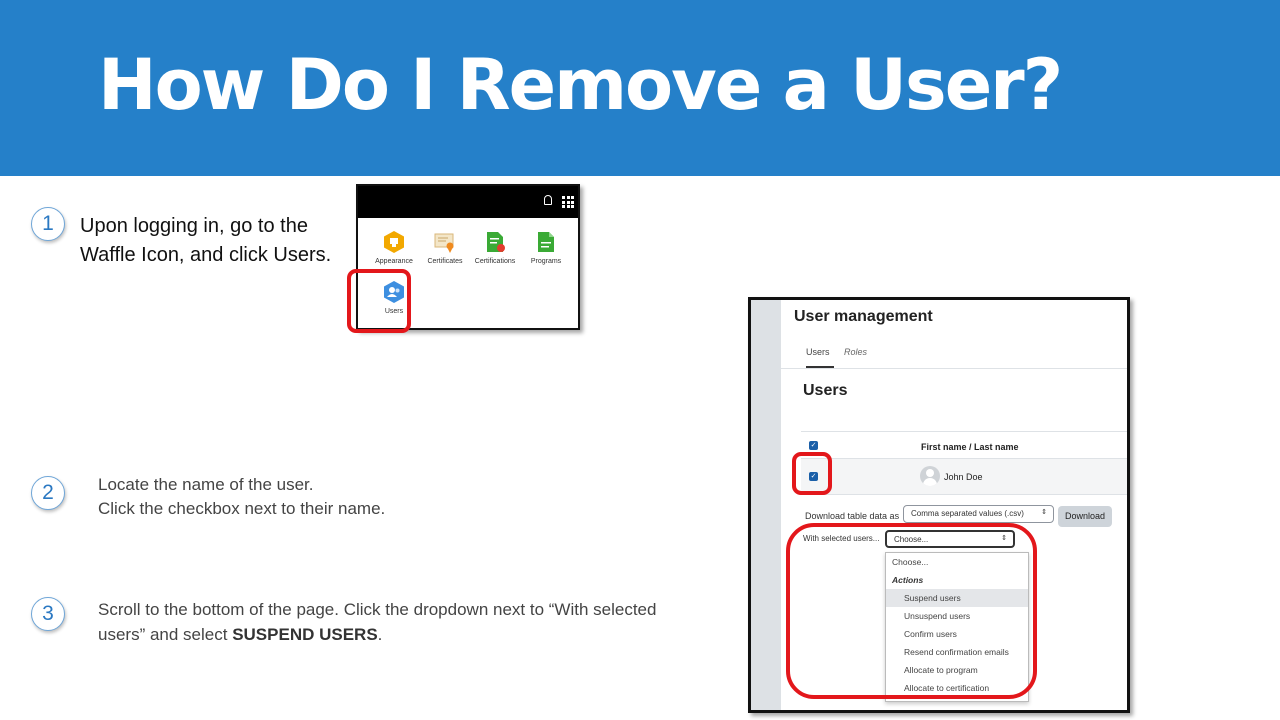  I want to click on download-format-value: Comma separated values (.csv), so click(967, 513).